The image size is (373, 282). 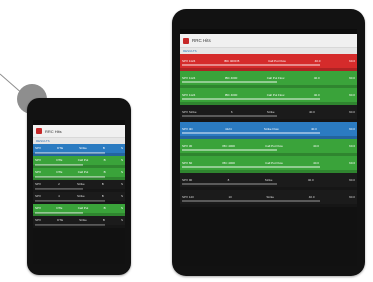 What do you see at coordinates (232, 60) in the screenshot?
I see `list-item-cell: IBC 4000 B` at bounding box center [232, 60].